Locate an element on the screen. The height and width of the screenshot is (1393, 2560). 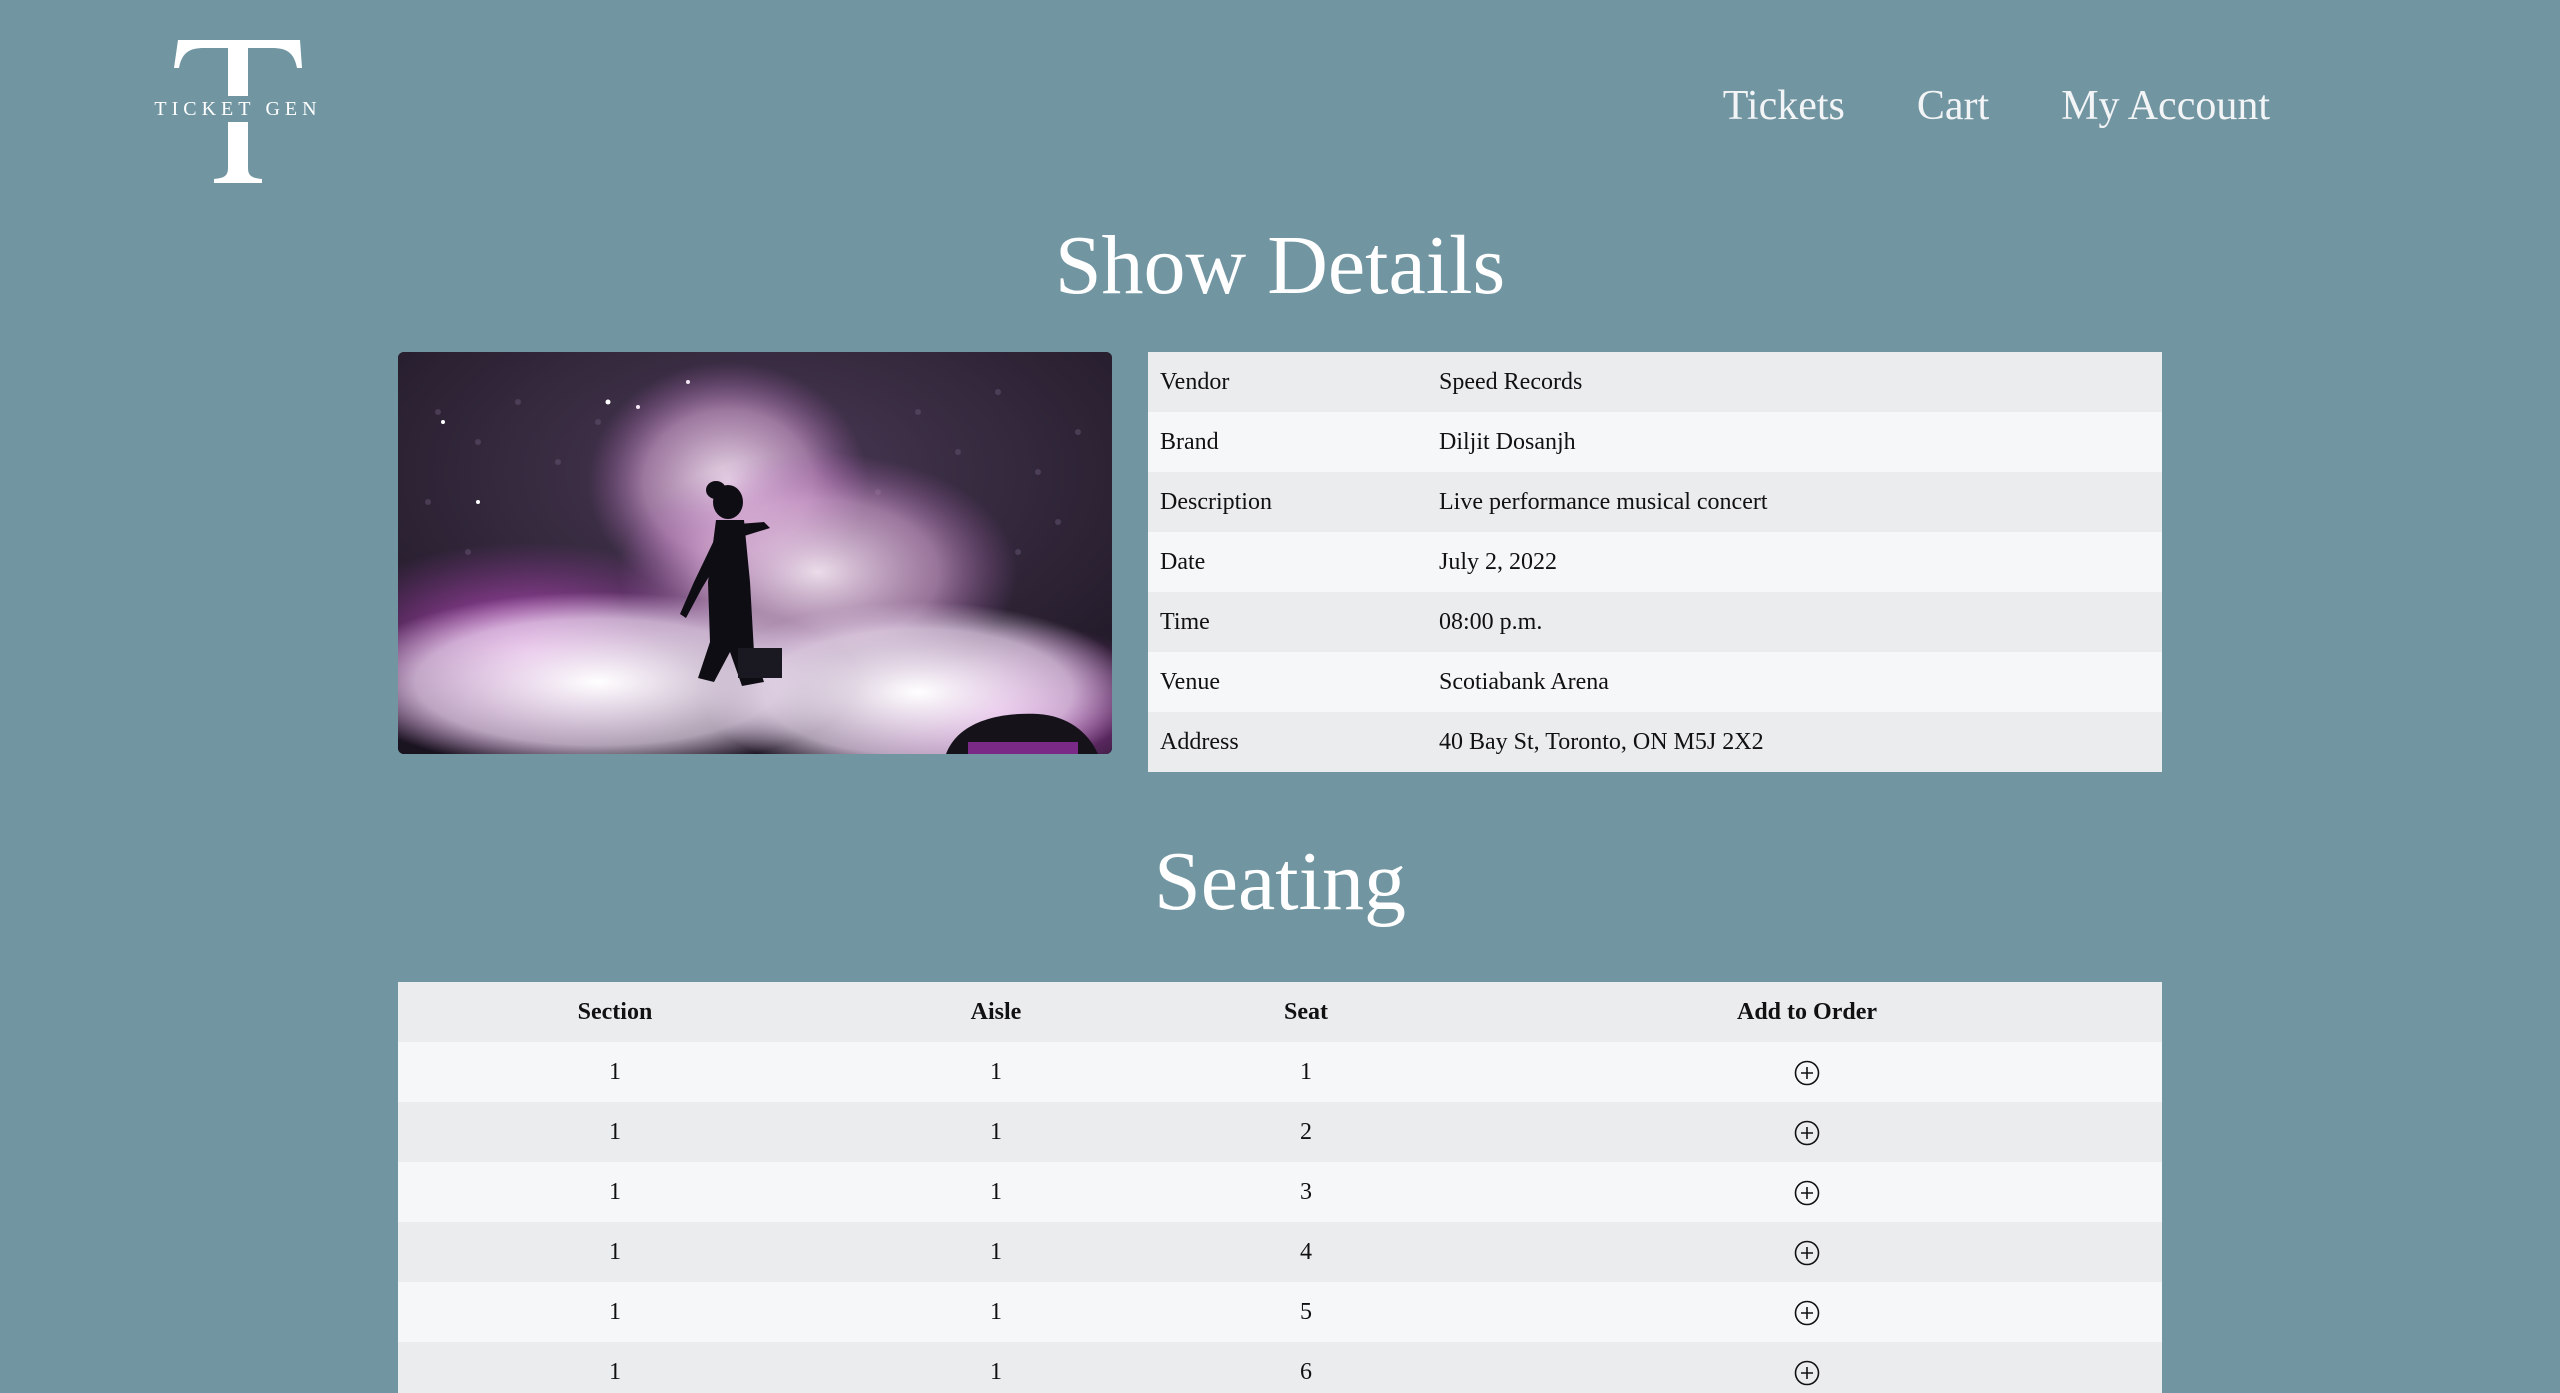
table-row: 1 1 3 is located at coordinates (1280, 1192).